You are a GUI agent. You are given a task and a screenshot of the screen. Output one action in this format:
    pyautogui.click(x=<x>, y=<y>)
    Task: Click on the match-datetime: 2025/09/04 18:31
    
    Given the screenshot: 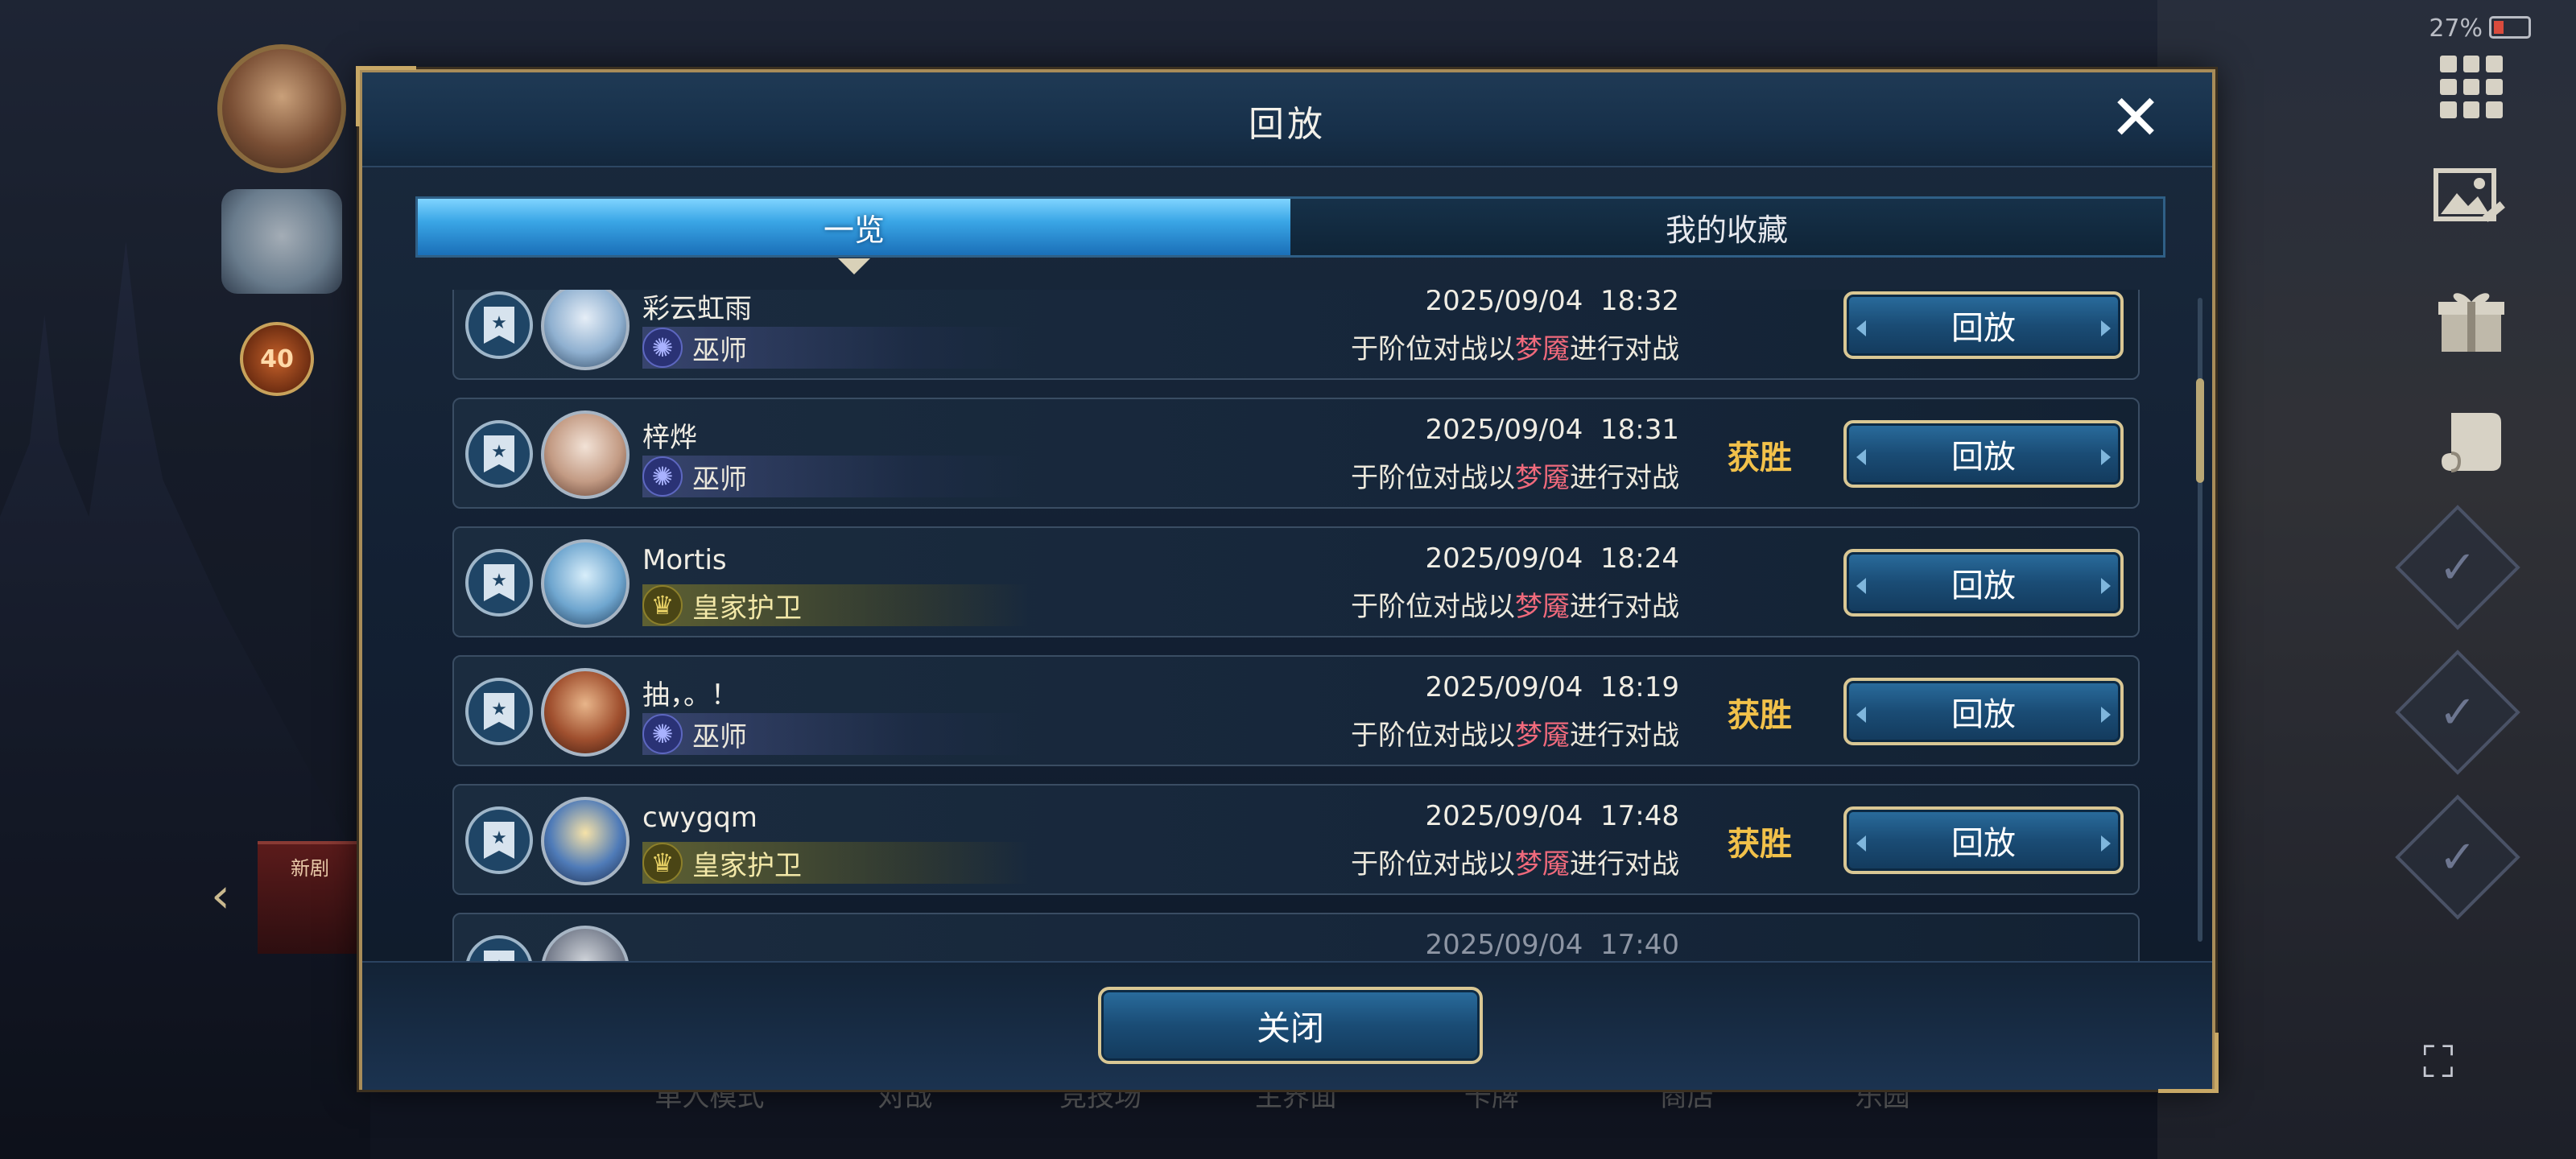 What is the action you would take?
    pyautogui.click(x=1552, y=430)
    